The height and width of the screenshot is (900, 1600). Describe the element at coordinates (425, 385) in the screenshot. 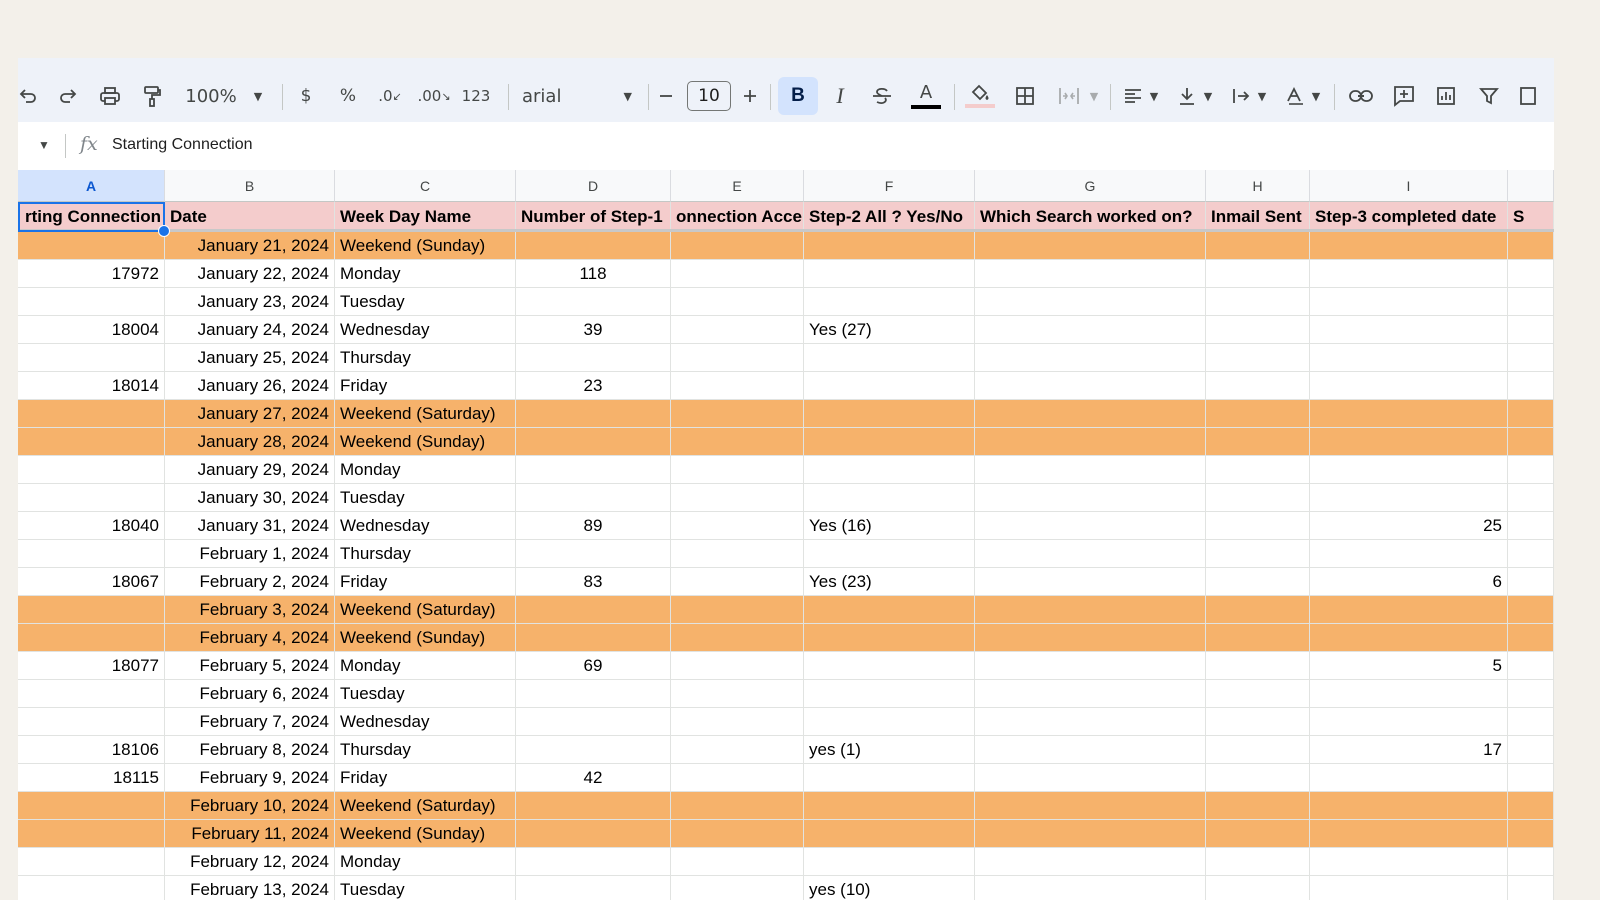

I see `cell: Friday` at that location.